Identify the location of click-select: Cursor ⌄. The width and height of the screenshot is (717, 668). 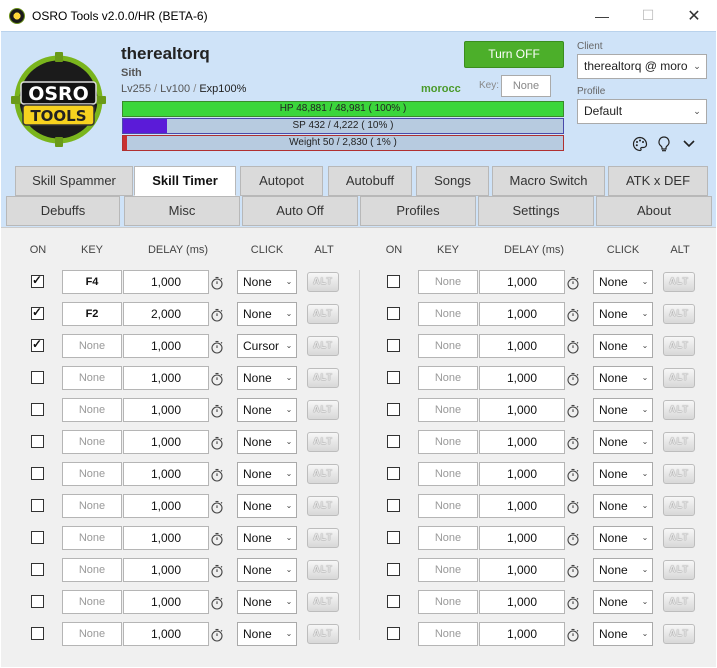
(267, 346).